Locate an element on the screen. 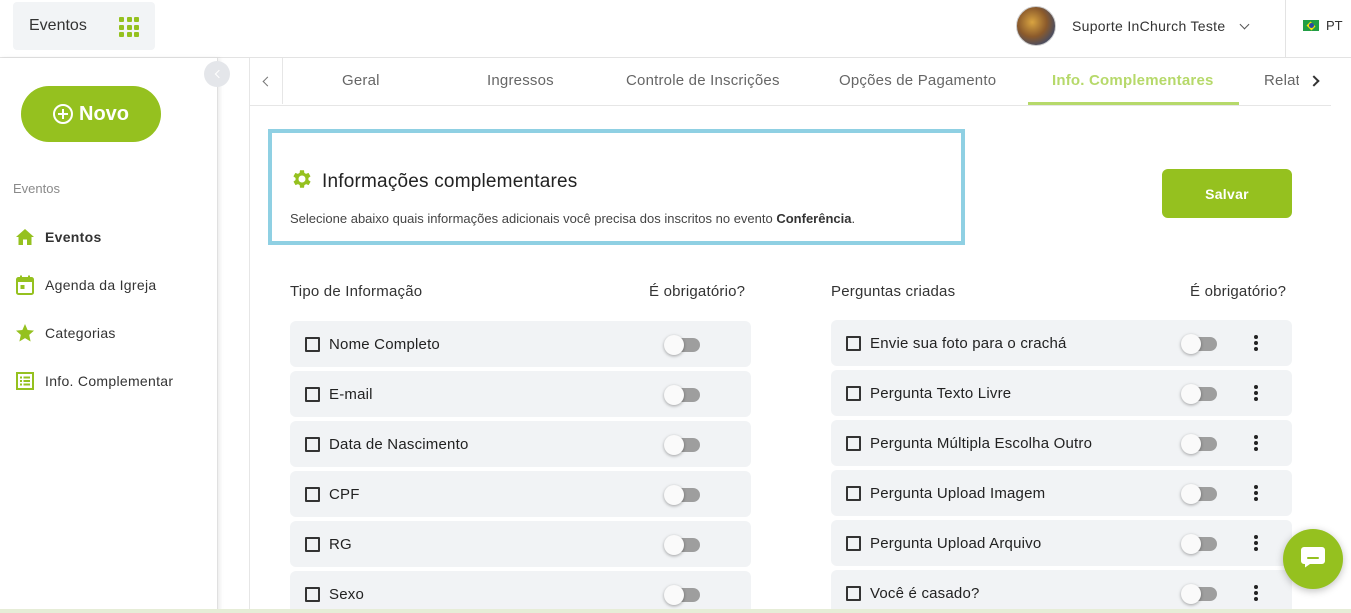  chevron-left-icon is located at coordinates (218, 74).